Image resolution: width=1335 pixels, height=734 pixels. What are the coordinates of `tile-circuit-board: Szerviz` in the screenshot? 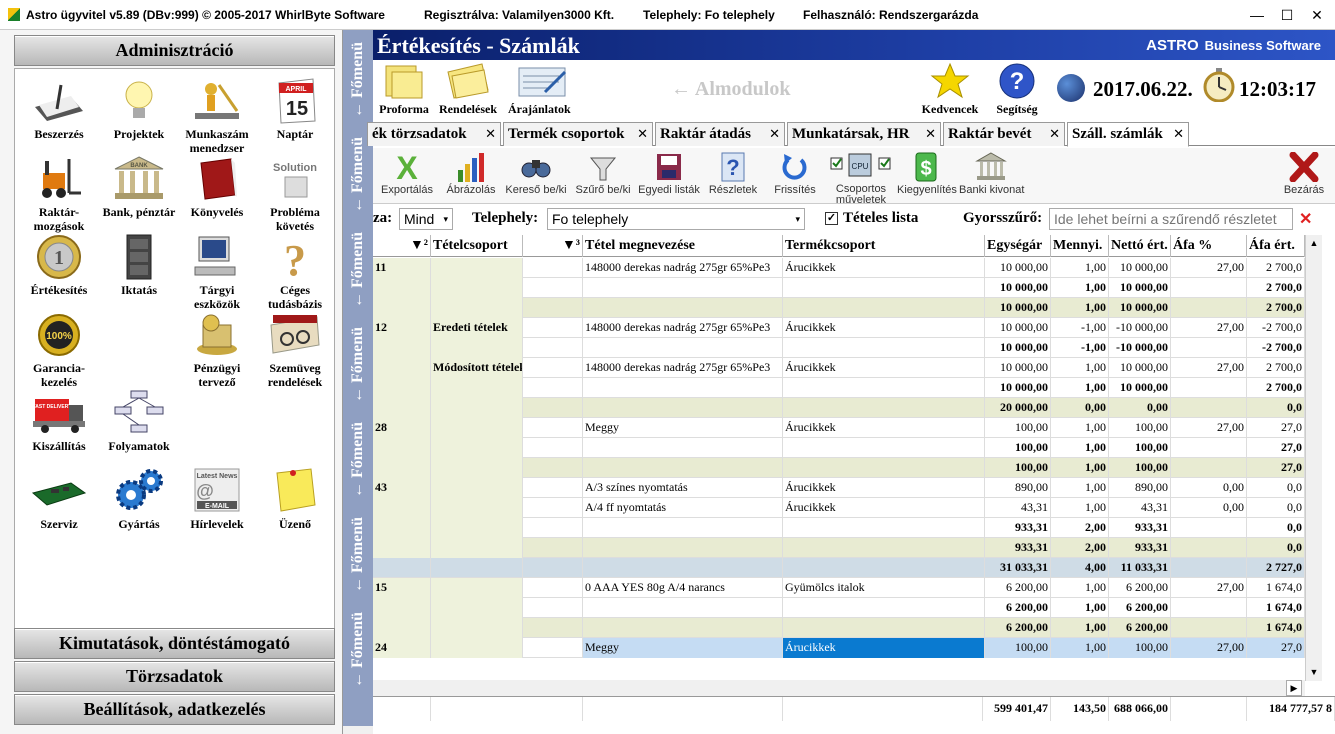 It's located at (59, 499).